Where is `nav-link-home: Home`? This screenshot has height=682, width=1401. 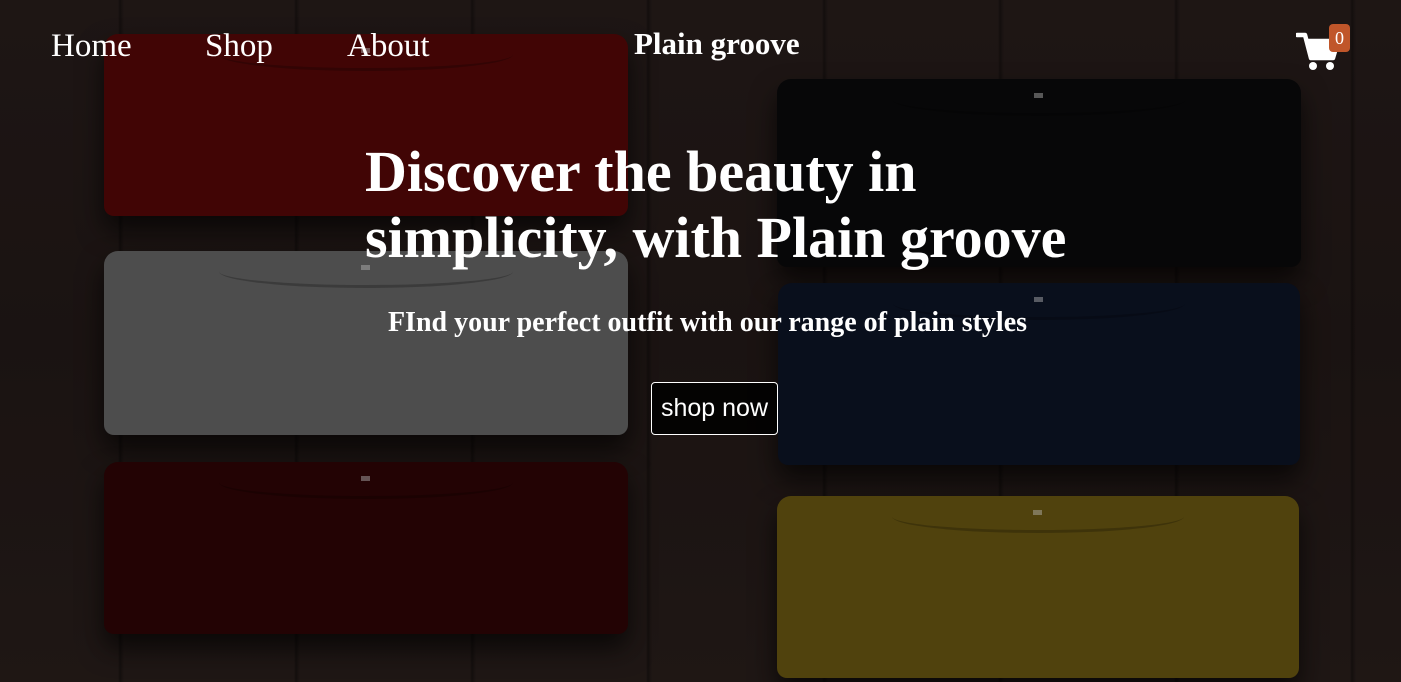 nav-link-home: Home is located at coordinates (91, 46).